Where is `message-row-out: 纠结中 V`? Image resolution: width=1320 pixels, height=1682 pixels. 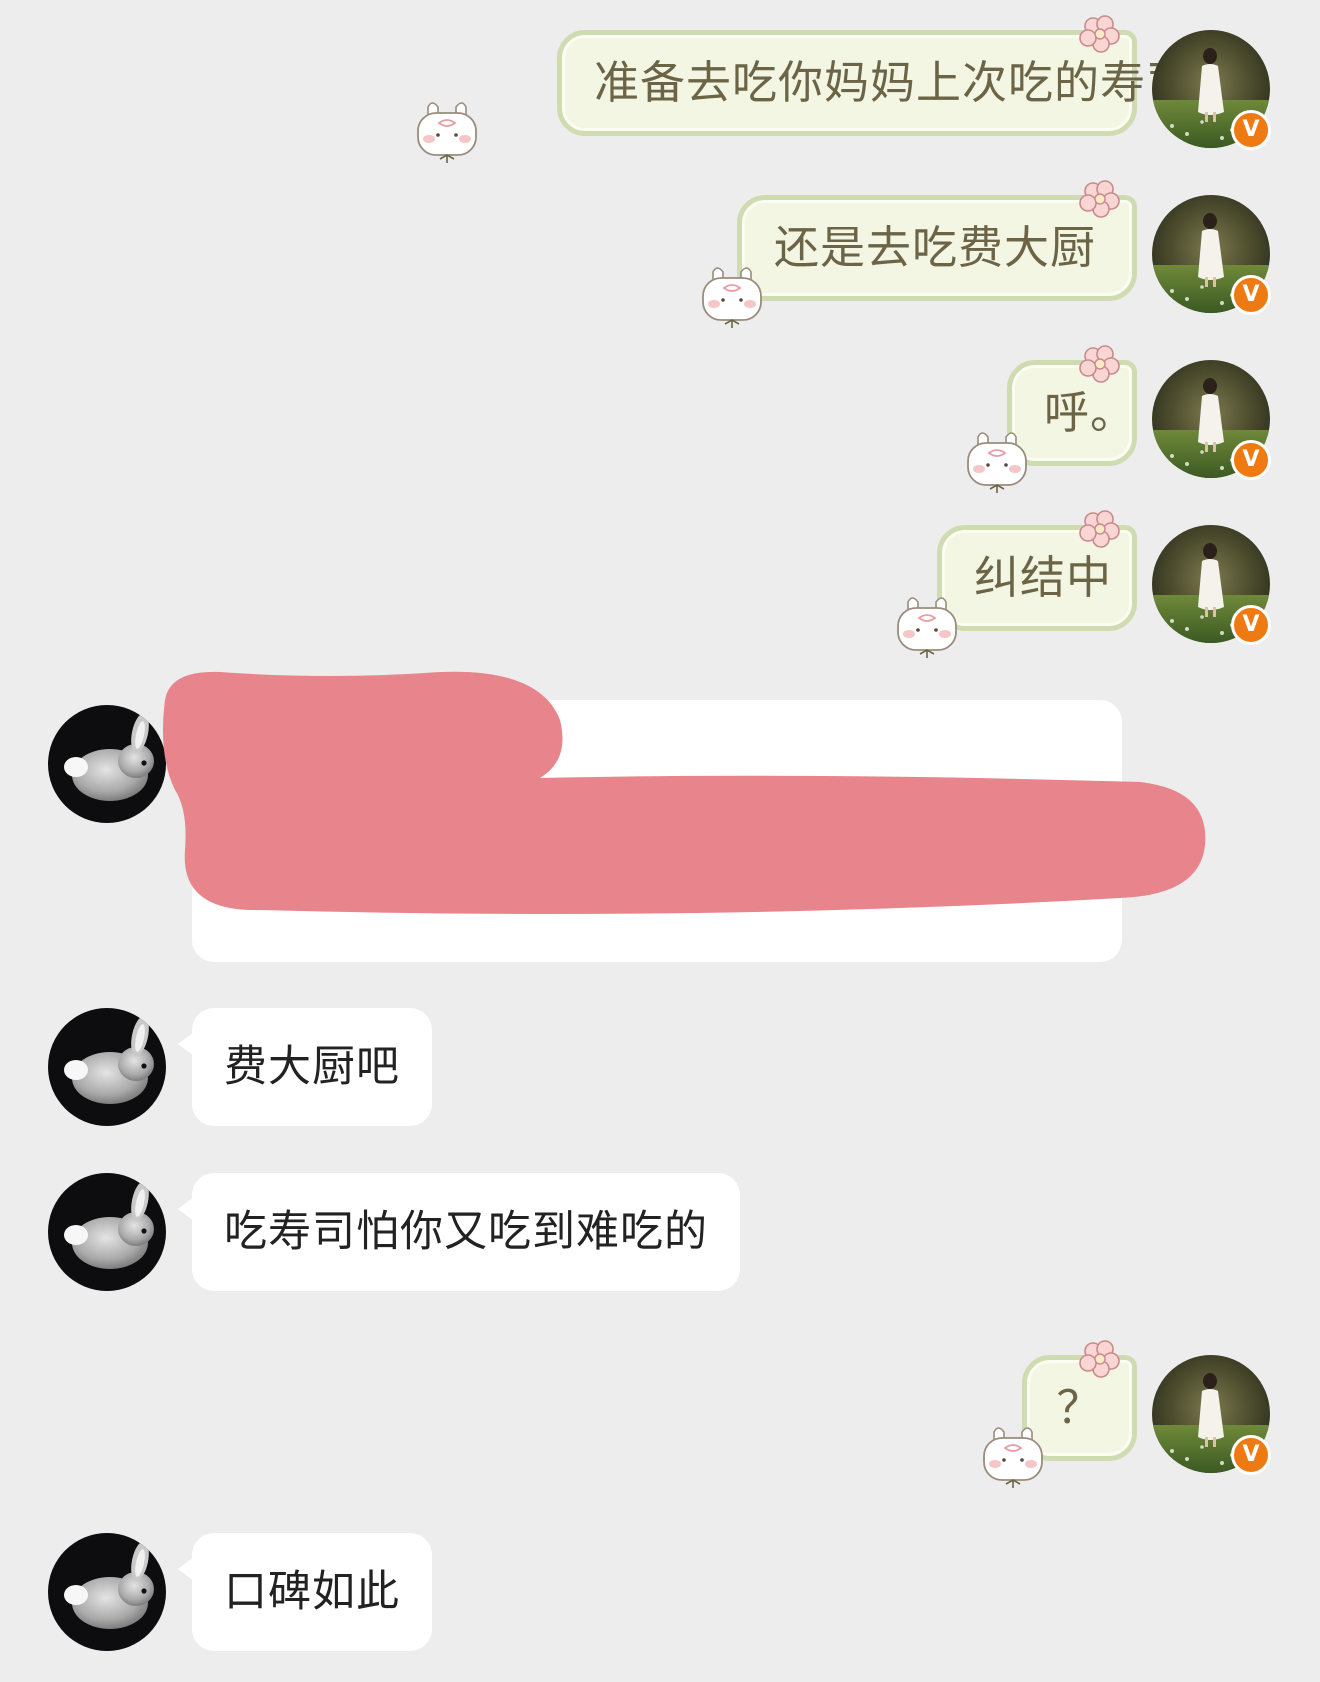
message-row-out: 纠结中 V is located at coordinates (660, 577).